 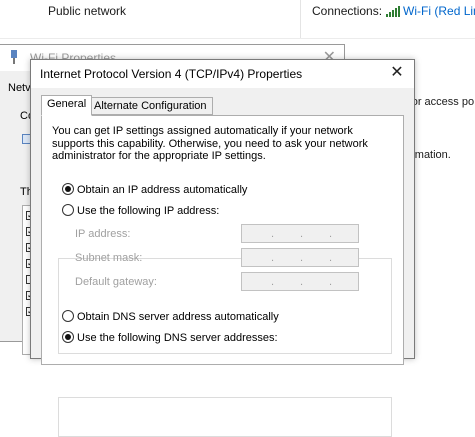 I want to click on obtain-ip-auto-radio: Obtain an IP address automatically, so click(x=154, y=189).